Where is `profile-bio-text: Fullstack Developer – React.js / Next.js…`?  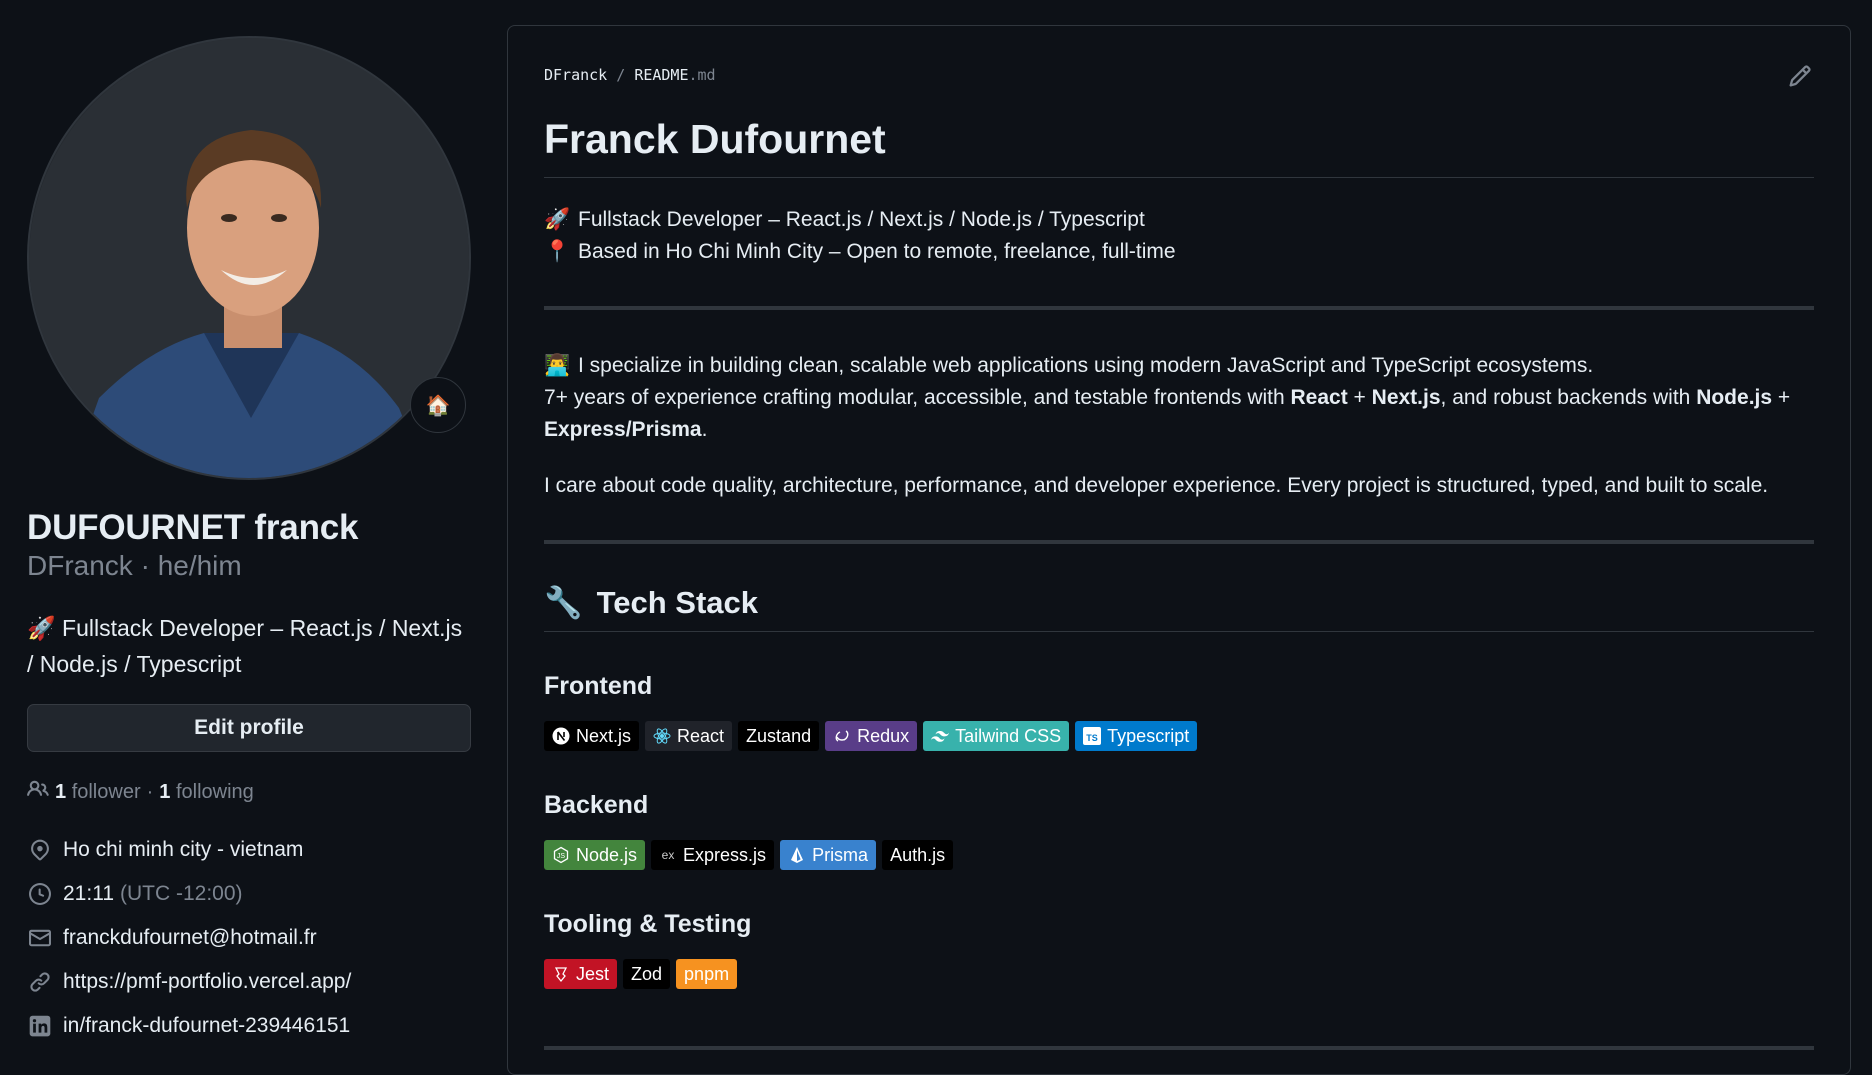
profile-bio-text: Fullstack Developer – React.js / Next.js… is located at coordinates (245, 646).